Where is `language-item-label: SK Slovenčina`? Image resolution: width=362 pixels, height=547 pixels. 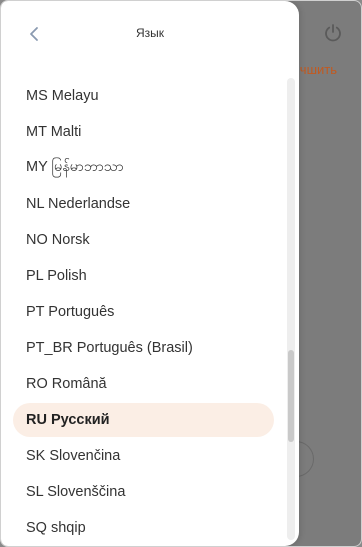
language-item-label: SK Slovenčina is located at coordinates (73, 456).